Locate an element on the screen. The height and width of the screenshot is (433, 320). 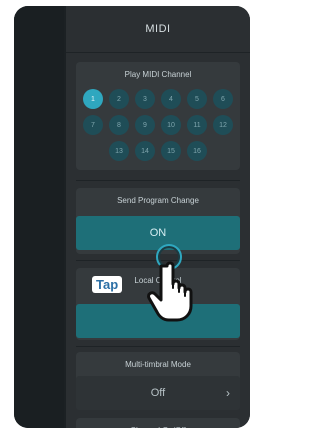
channel-button-1: 1 is located at coordinates (93, 99).